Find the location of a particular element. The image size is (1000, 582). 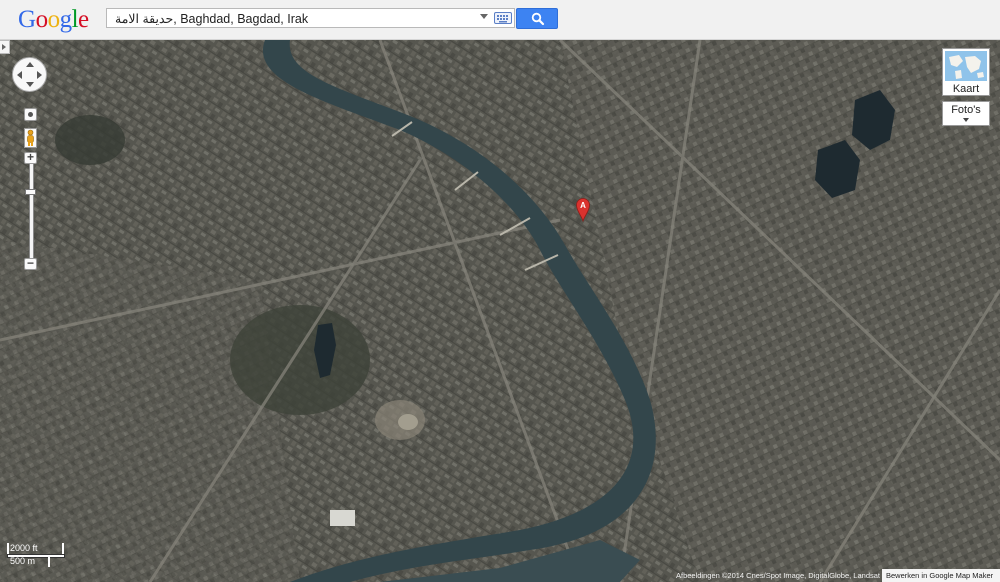

search-history-dropdown-icon is located at coordinates (484, 16).